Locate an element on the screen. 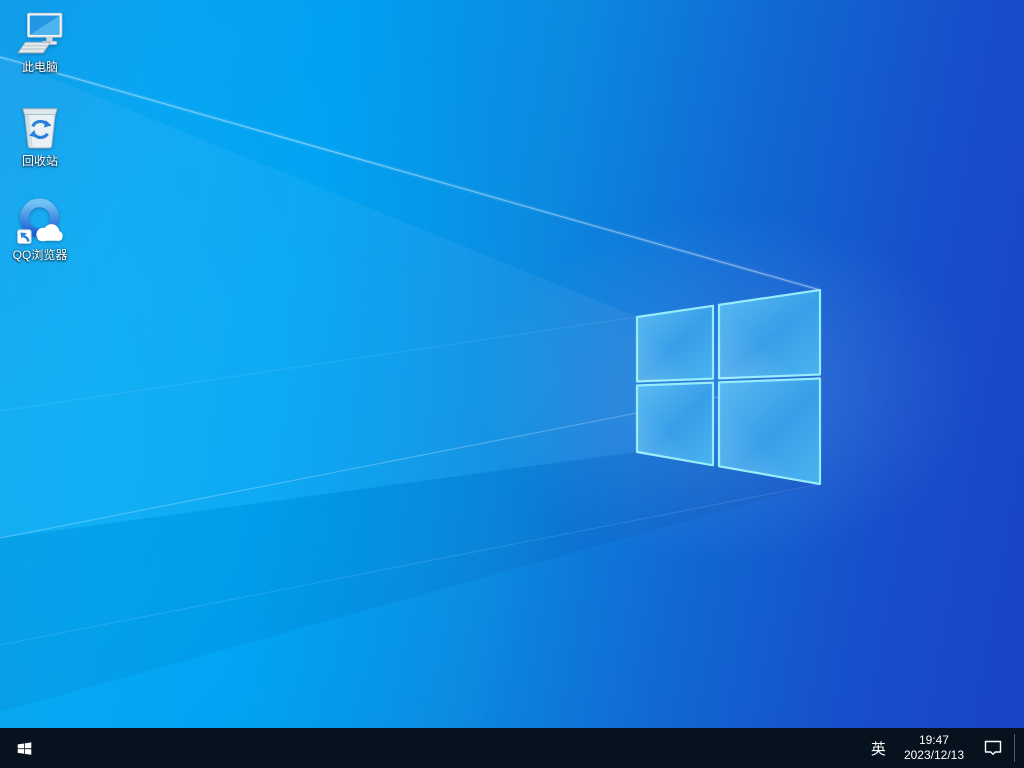 Image resolution: width=1024 pixels, height=768 pixels. this-pc-icon is located at coordinates (40, 33).